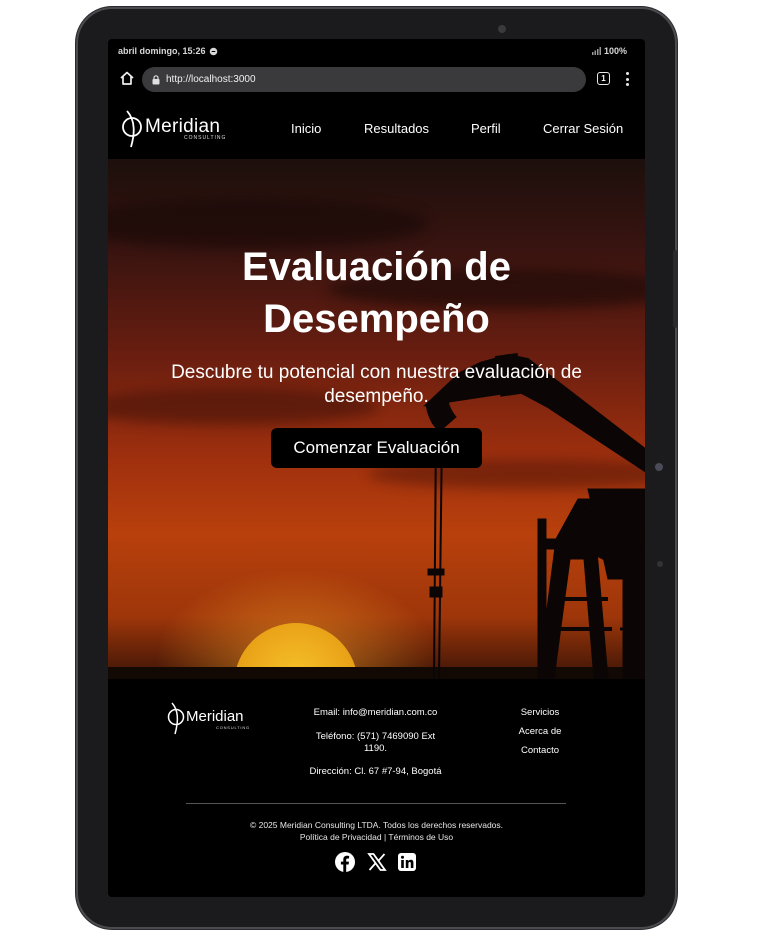 Image resolution: width=767 pixels, height=939 pixels. What do you see at coordinates (213, 51) in the screenshot?
I see `notification-icon` at bounding box center [213, 51].